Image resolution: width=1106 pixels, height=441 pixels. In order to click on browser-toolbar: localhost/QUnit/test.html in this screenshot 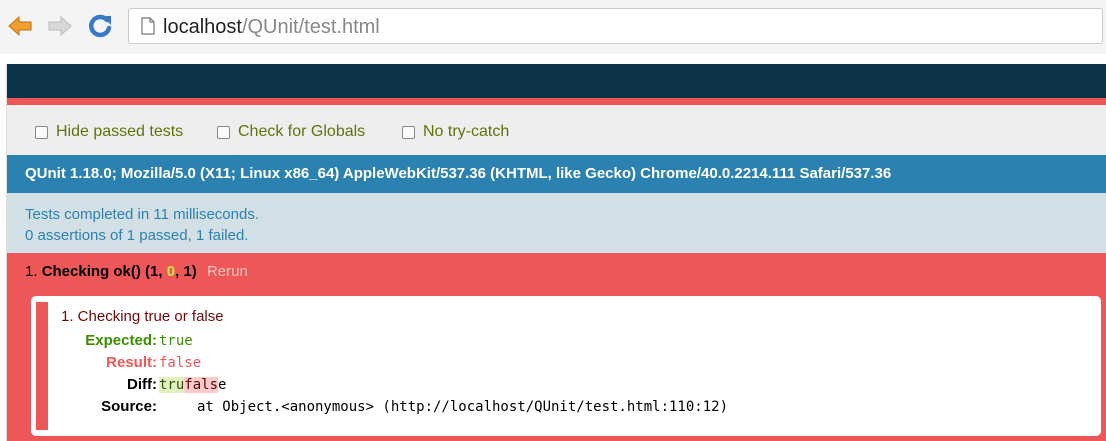, I will do `click(553, 27)`.